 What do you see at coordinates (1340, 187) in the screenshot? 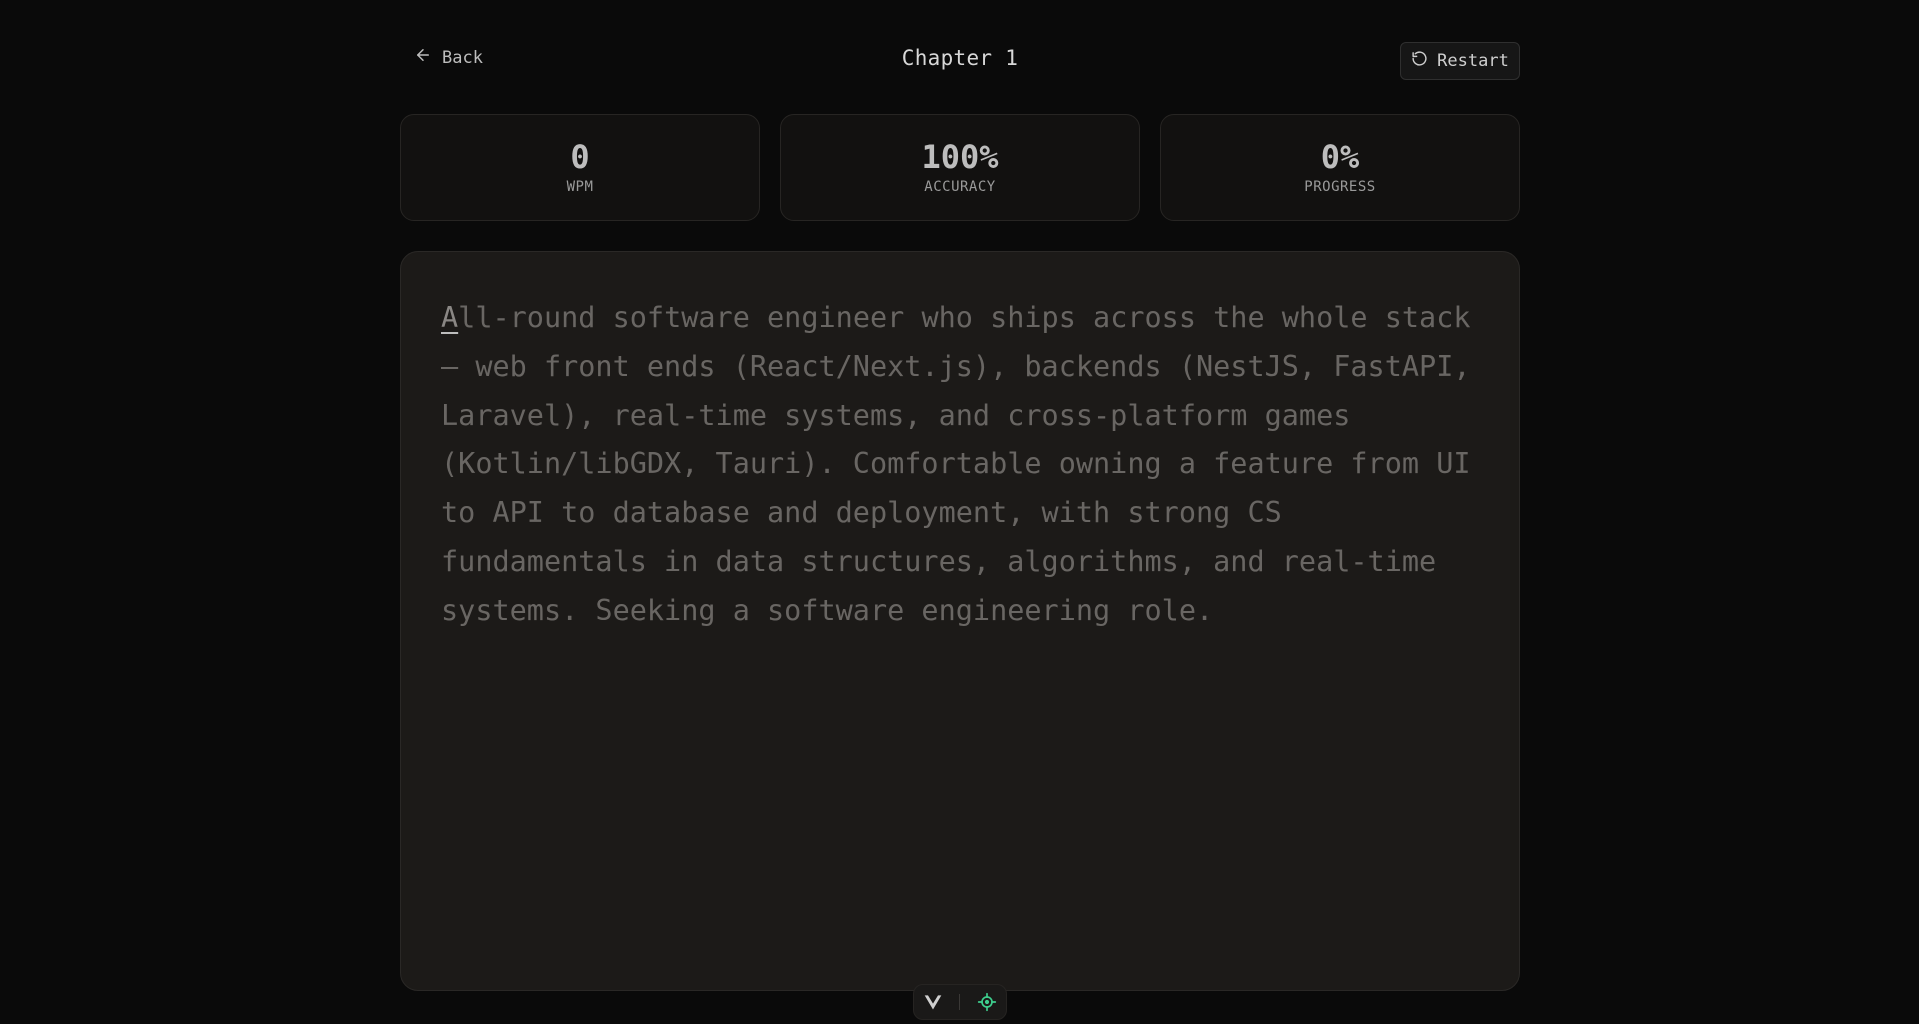
I see `progress-label: PROGRESS` at bounding box center [1340, 187].